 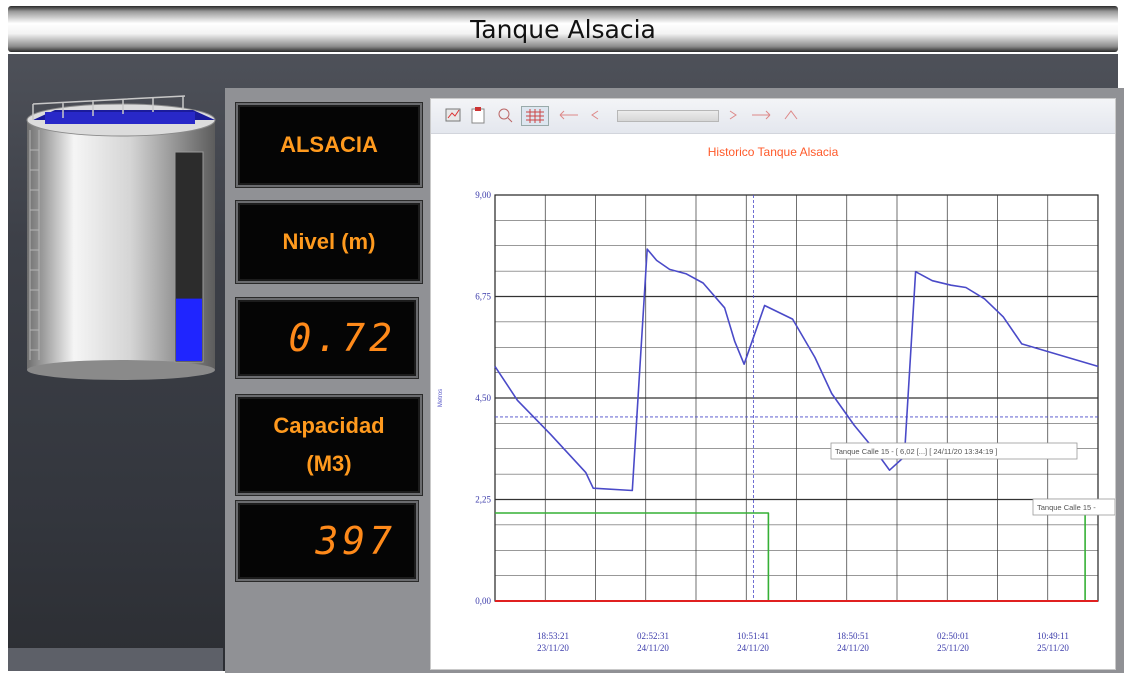 I want to click on capacity-value-display: 397, so click(x=327, y=541).